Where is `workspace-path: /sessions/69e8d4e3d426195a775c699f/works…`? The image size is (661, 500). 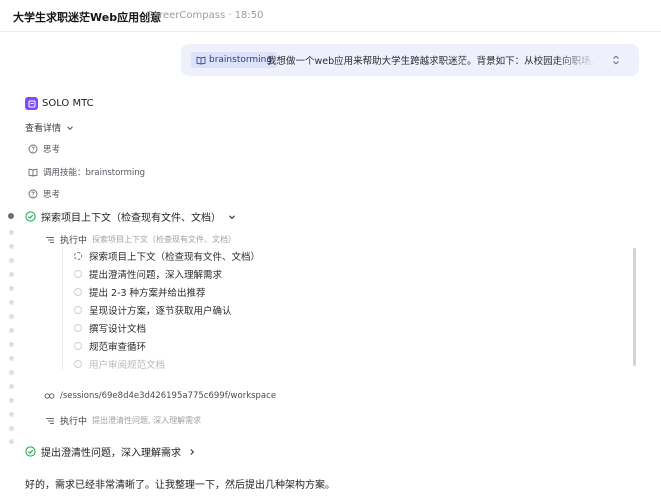 workspace-path: /sessions/69e8d4e3d426195a775c699f/works… is located at coordinates (168, 395).